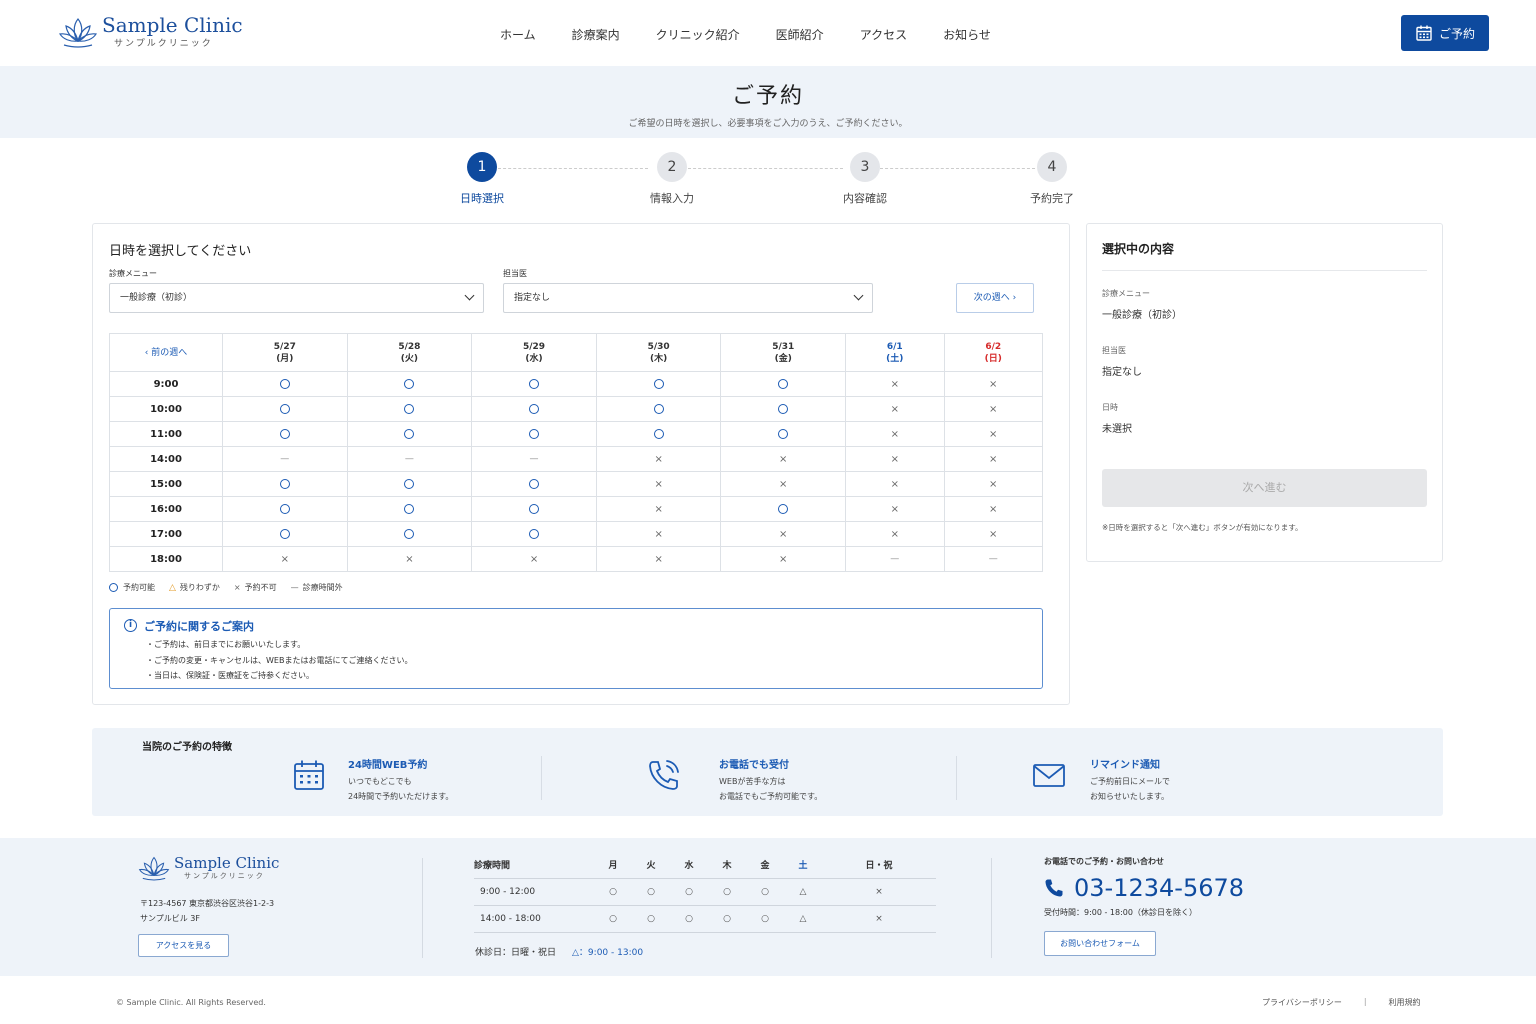  Describe the element at coordinates (698, 34) in the screenshot. I see `nav-clinic: クリニック紹介` at that location.